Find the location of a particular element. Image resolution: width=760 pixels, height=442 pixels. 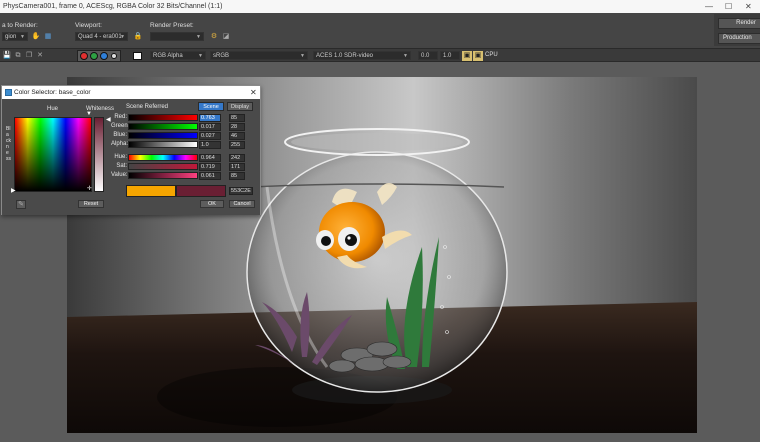

dialog-close-icon: ✕ is located at coordinates (253, 92).